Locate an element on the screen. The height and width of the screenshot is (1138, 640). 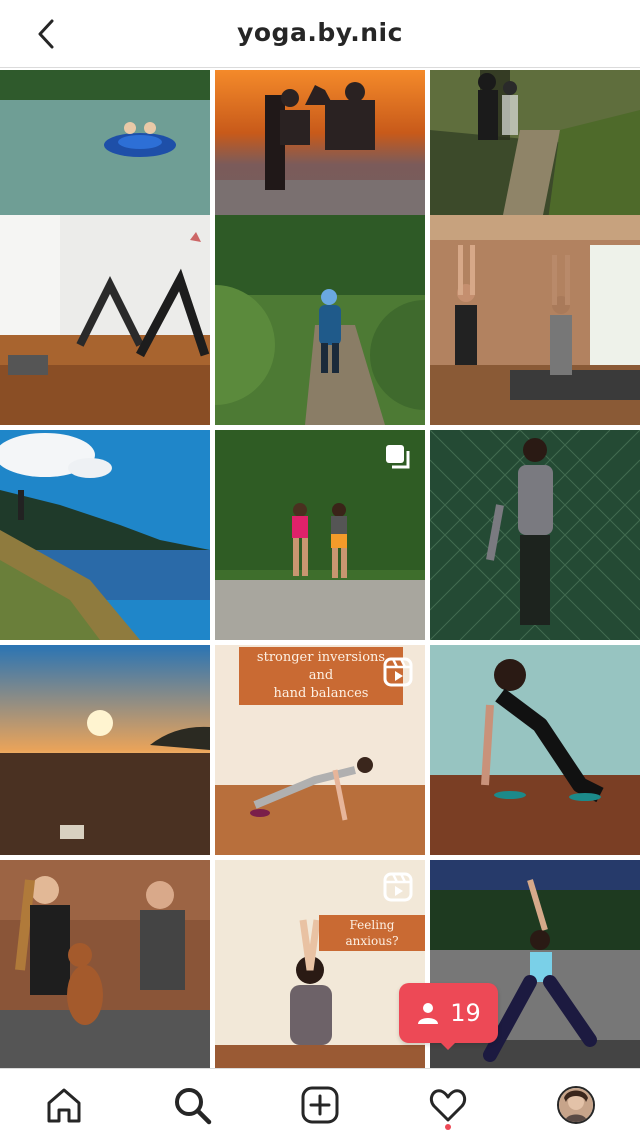
reel-caption-overlay: stronger inversions and hand balances is located at coordinates (321, 676).